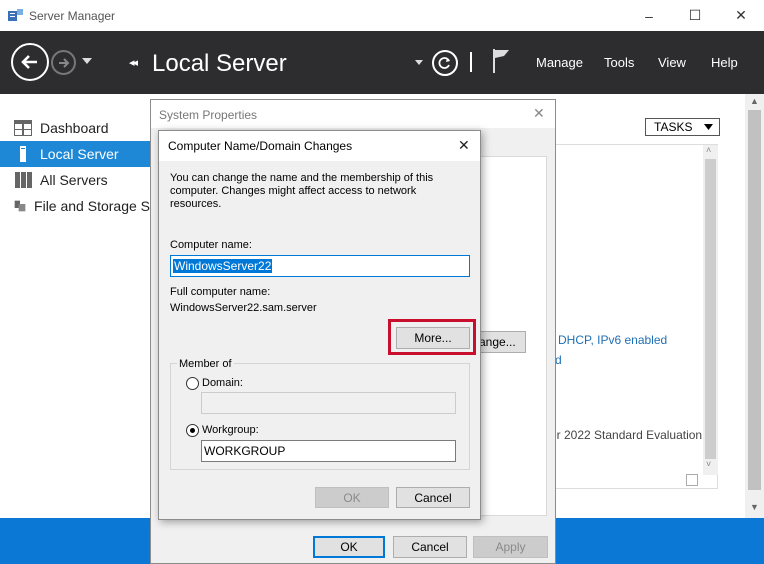 This screenshot has height=564, width=764. I want to click on sidebar-item-all-servers: All Servers, so click(75, 180).